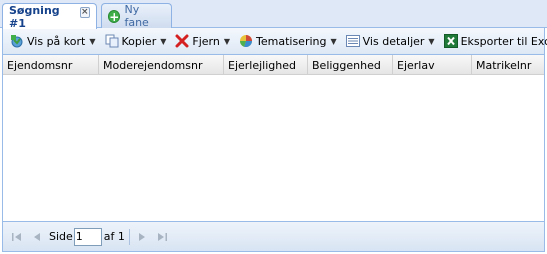 The image size is (547, 254). What do you see at coordinates (61, 236) in the screenshot?
I see `page-label: Side` at bounding box center [61, 236].